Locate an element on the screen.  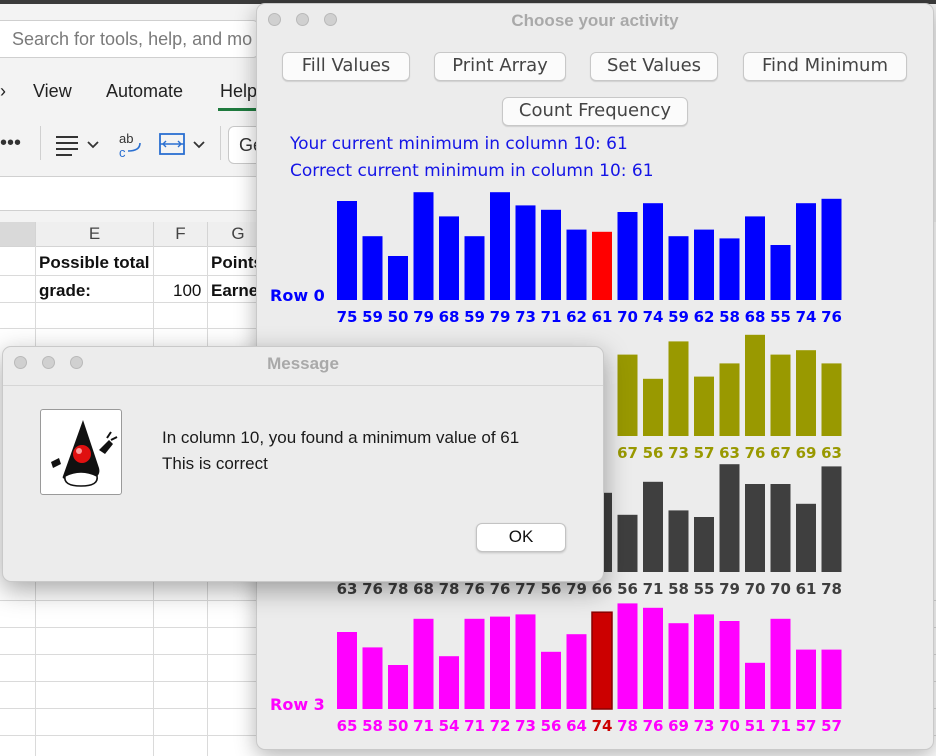
bar-row1-col12 is located at coordinates (653, 407).